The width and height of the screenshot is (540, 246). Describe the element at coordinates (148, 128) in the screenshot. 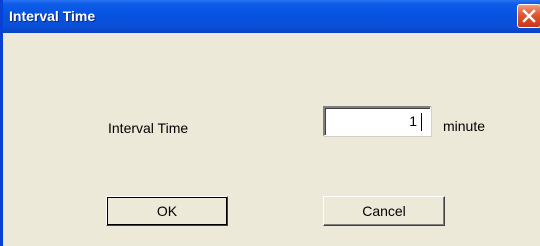

I see `interval-time-label: Interval Time` at that location.